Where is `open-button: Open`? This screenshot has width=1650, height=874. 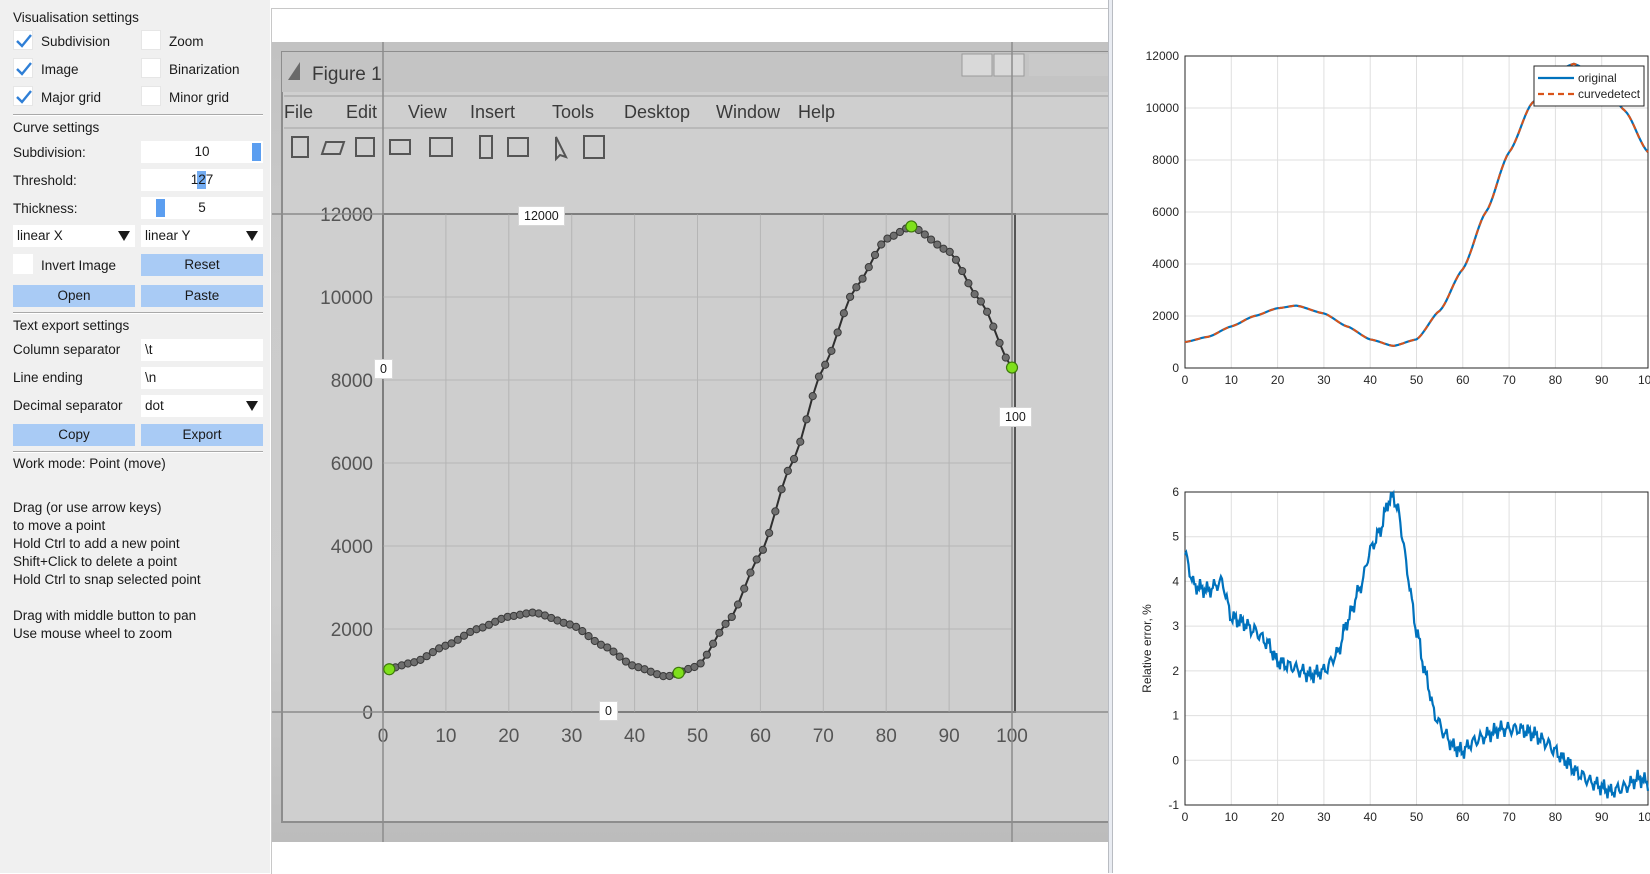
open-button: Open is located at coordinates (74, 296).